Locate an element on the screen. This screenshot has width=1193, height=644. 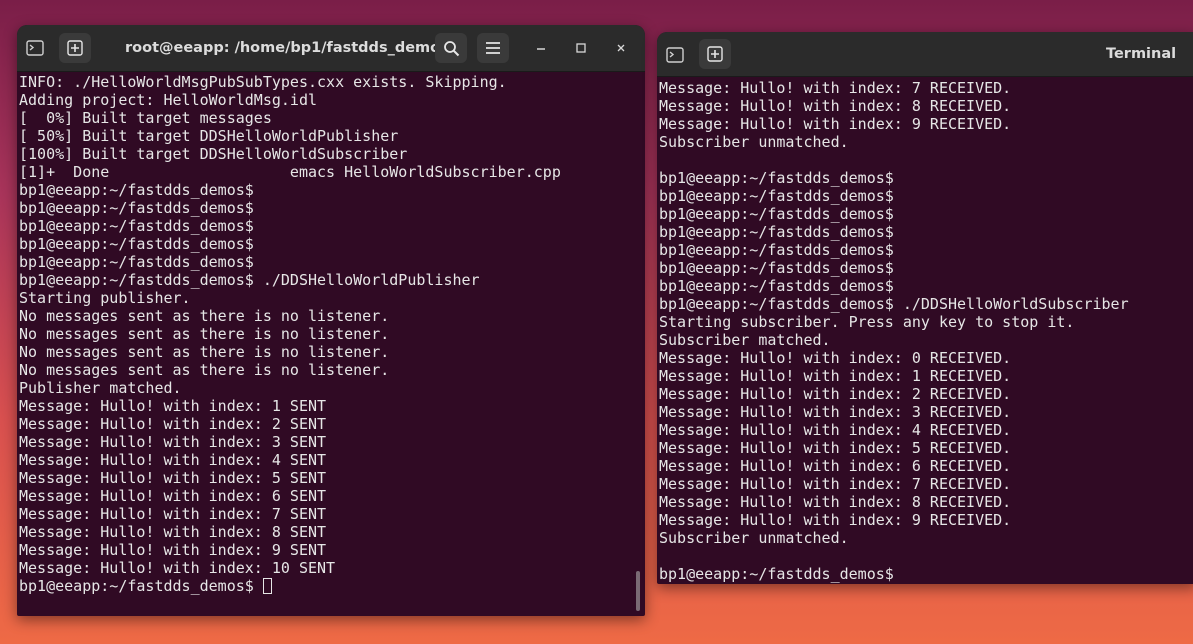
close-button is located at coordinates (621, 48).